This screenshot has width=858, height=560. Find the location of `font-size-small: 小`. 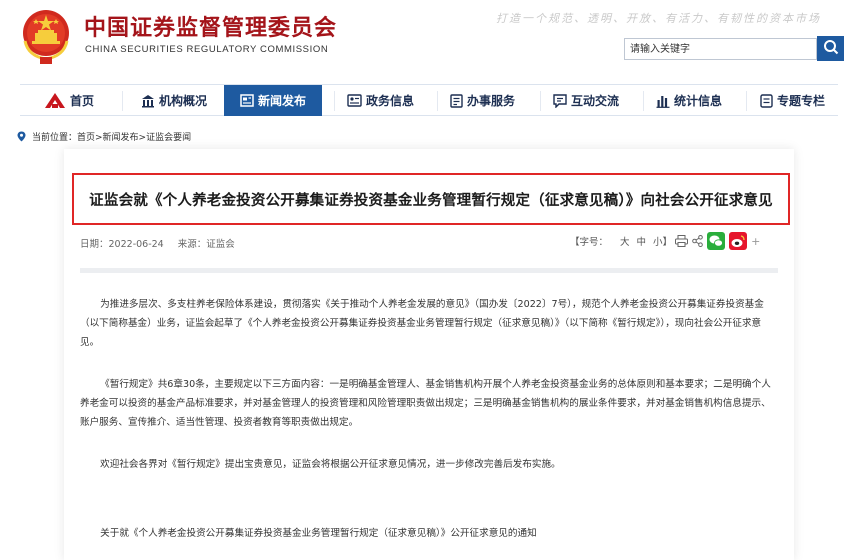

font-size-small: 小 is located at coordinates (658, 241).